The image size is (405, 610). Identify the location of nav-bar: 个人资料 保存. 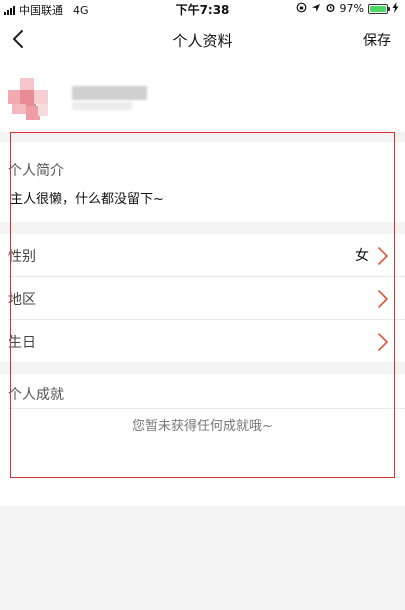
(202, 39).